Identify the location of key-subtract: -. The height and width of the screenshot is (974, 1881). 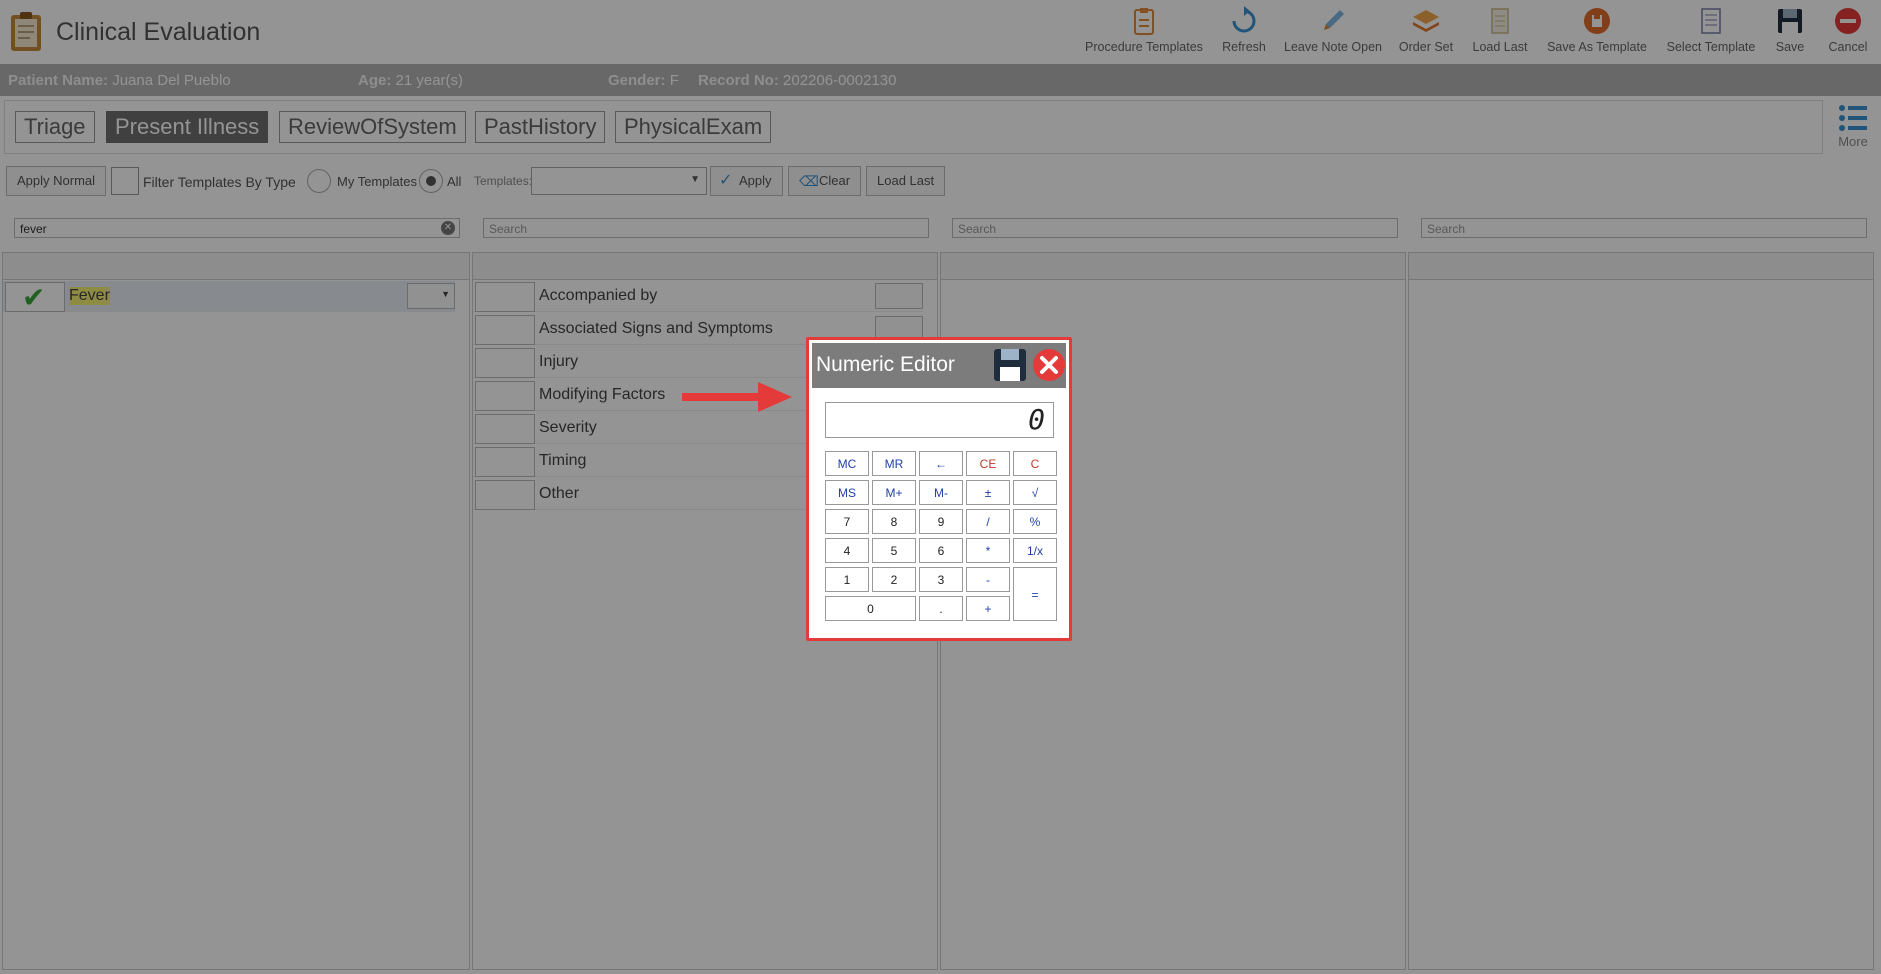
(988, 579).